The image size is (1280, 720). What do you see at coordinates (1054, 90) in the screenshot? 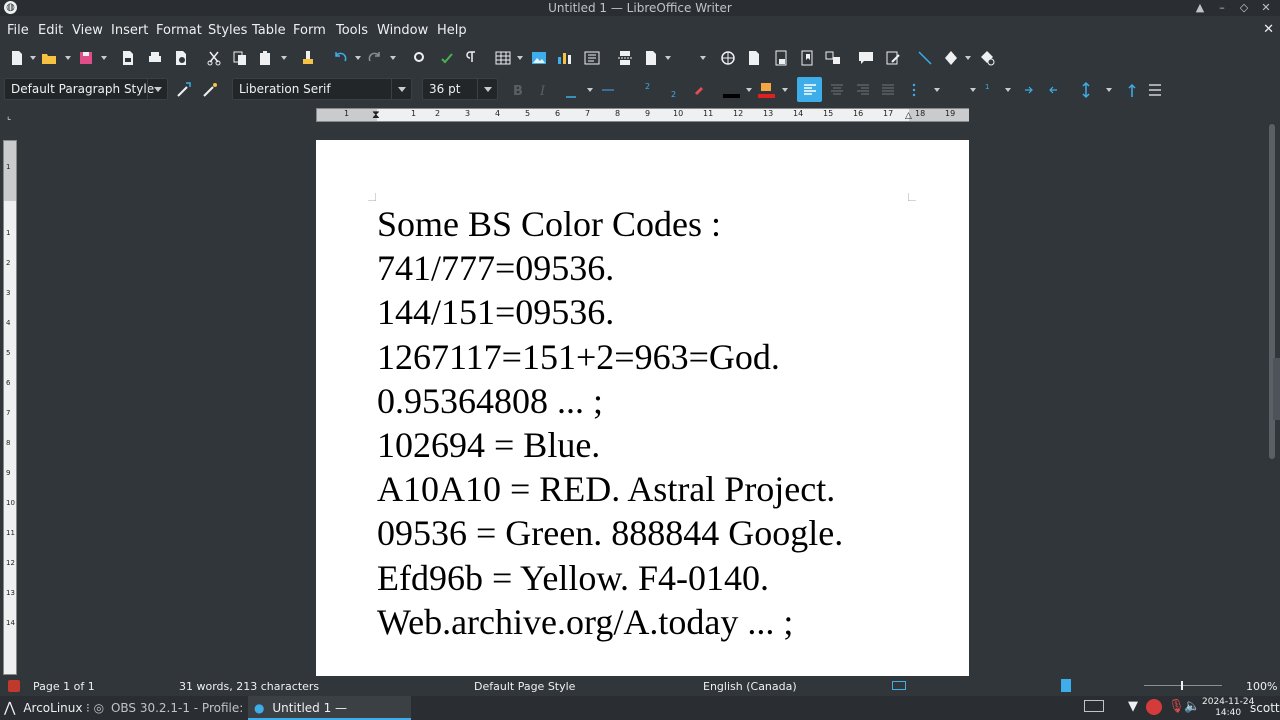
I see `decrease-indent-icon` at bounding box center [1054, 90].